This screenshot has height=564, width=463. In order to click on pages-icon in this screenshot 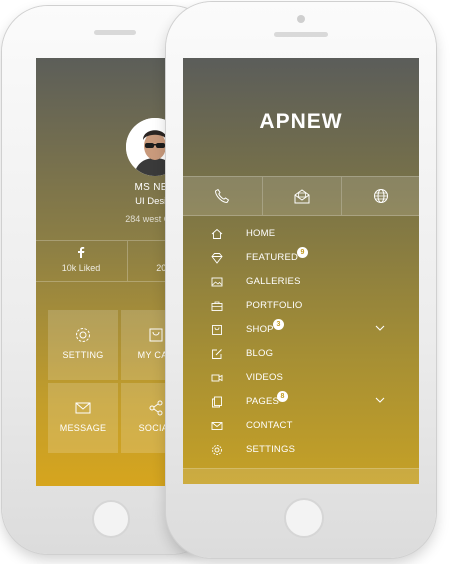, I will do `click(217, 402)`.